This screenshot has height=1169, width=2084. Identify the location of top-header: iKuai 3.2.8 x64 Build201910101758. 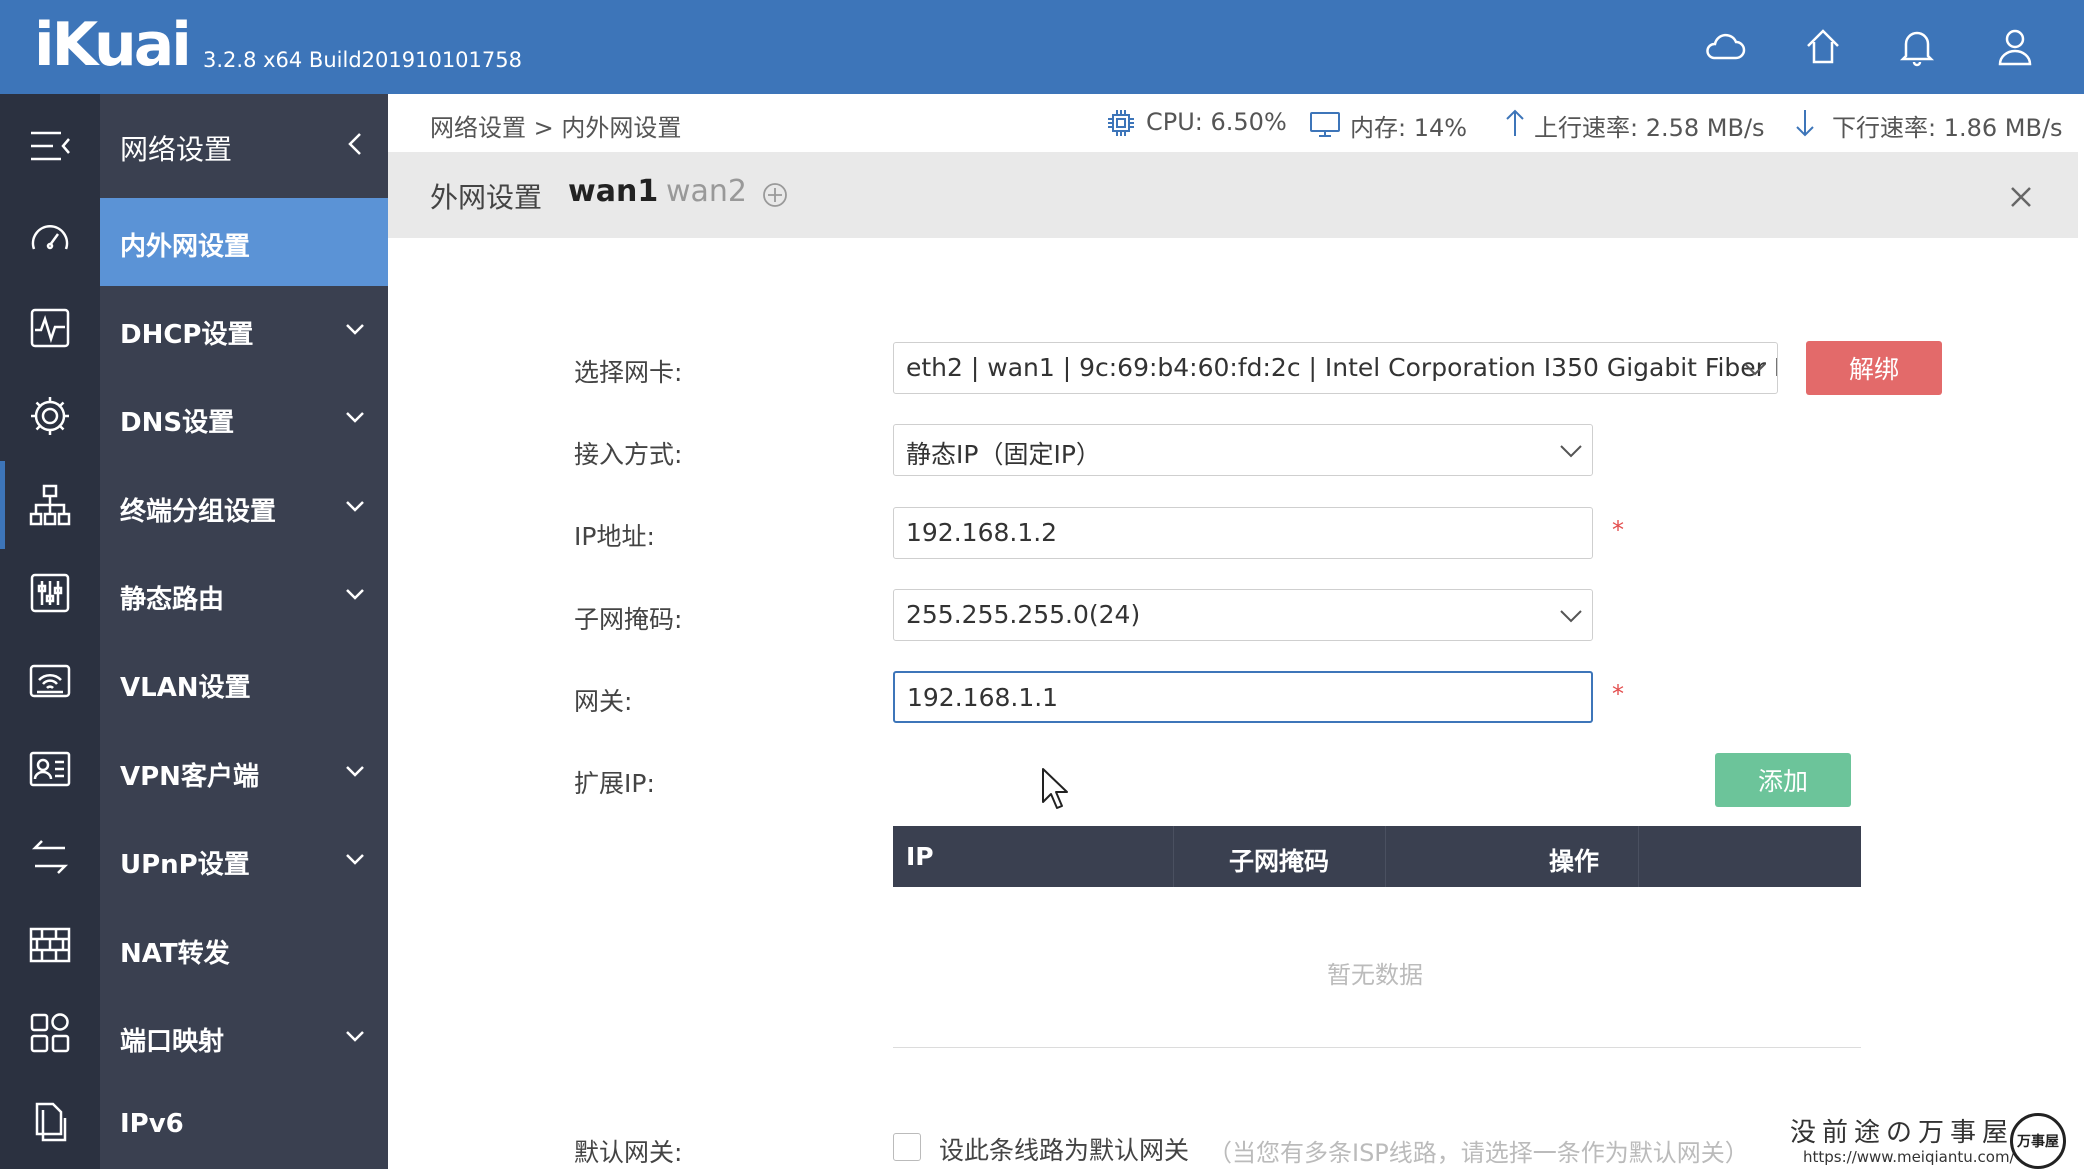
(1042, 47).